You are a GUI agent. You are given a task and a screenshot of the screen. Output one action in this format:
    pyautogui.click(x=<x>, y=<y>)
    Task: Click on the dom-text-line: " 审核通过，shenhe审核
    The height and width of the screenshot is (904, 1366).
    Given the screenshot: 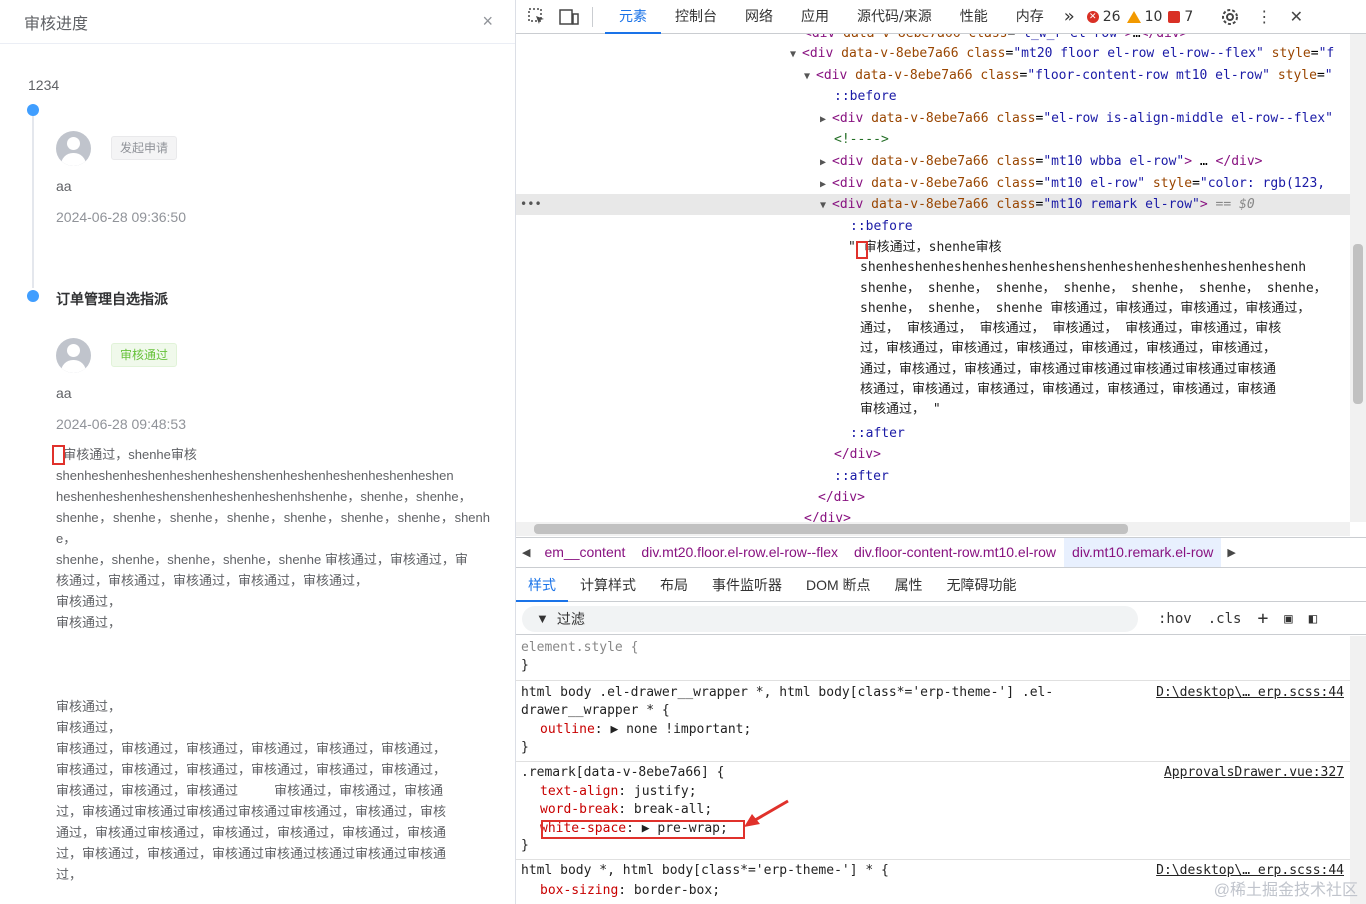 What is the action you would take?
    pyautogui.click(x=925, y=247)
    